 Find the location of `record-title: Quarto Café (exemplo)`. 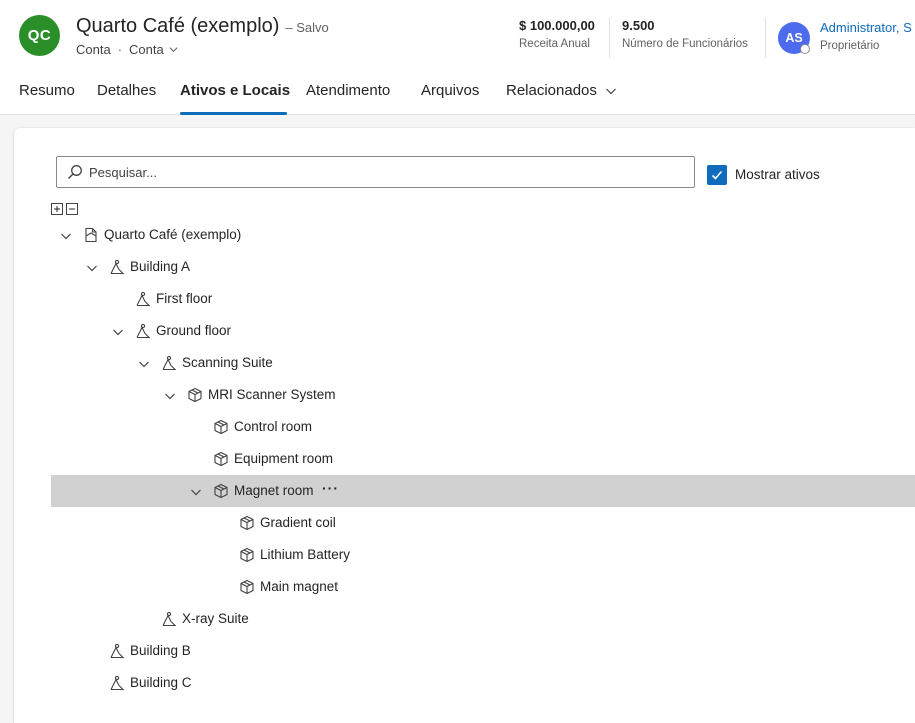

record-title: Quarto Café (exemplo) is located at coordinates (178, 26).